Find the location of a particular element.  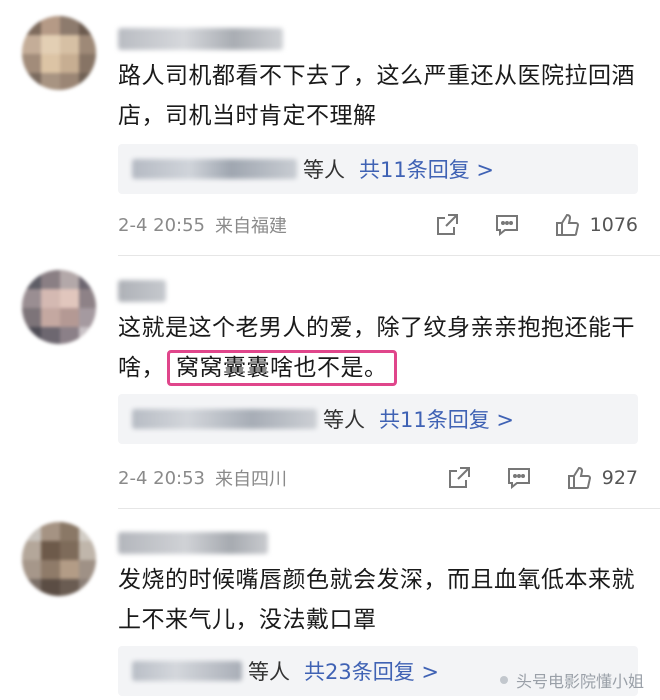

watermark-dot-icon is located at coordinates (503, 680).